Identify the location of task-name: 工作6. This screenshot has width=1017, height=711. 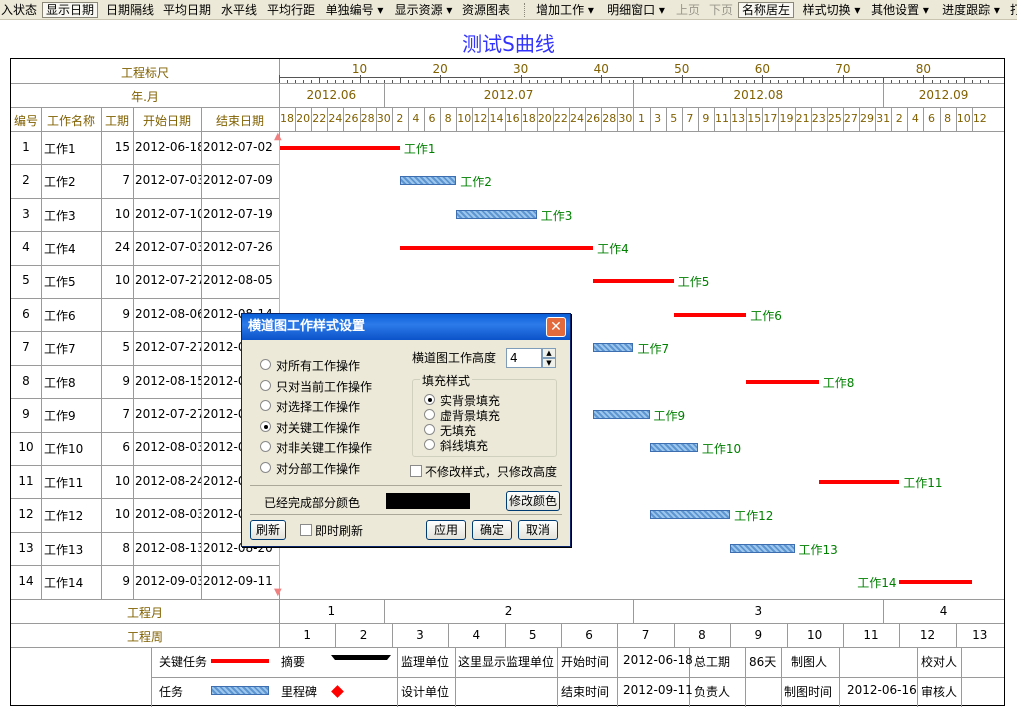
(72, 315).